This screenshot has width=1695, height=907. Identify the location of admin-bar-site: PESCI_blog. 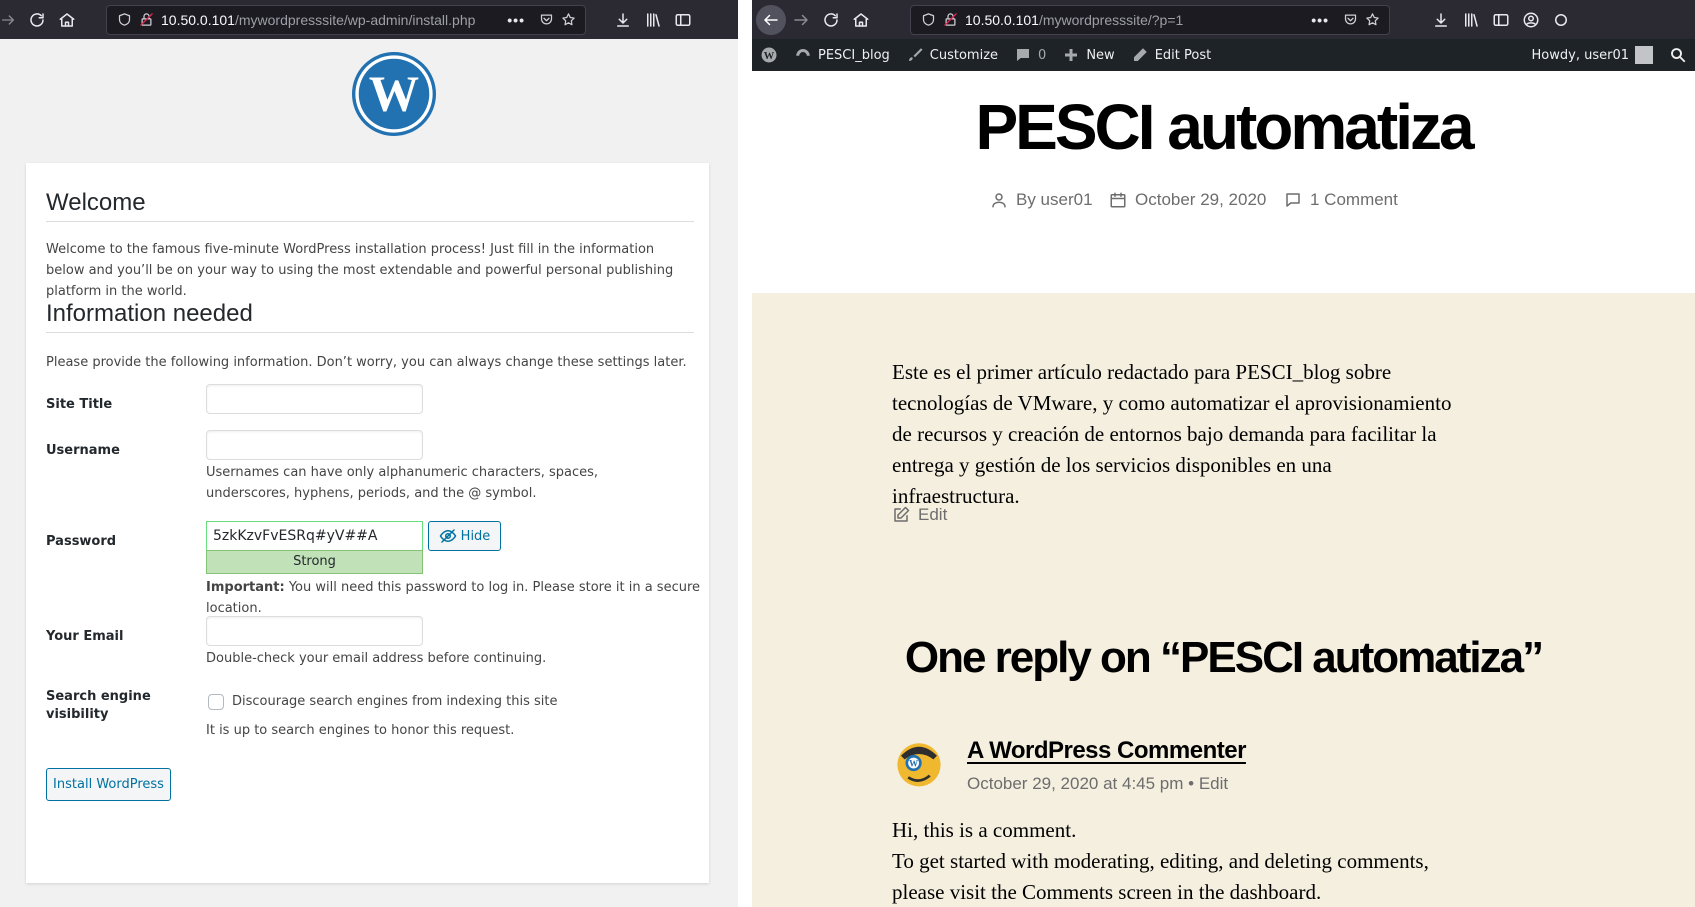
(842, 55).